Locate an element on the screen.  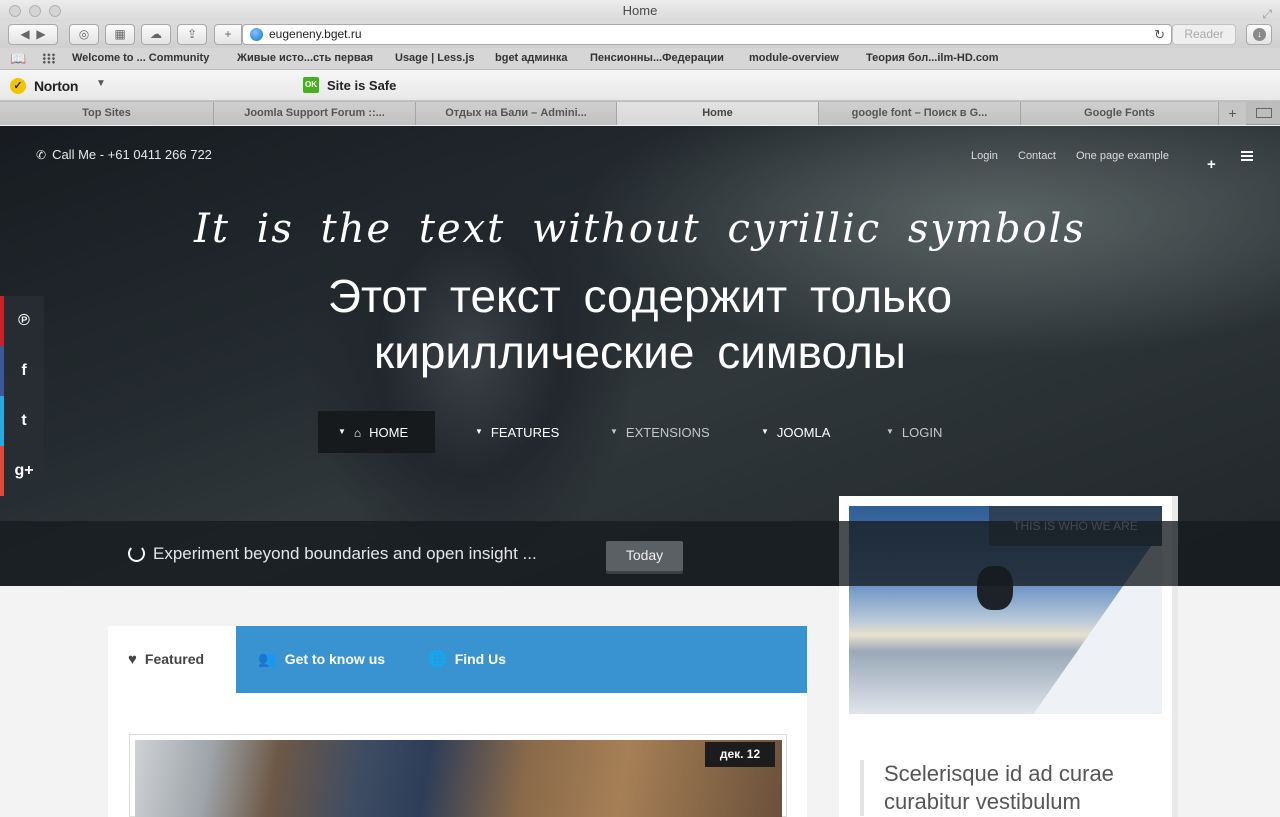
twitter-button: t is located at coordinates (22, 421).